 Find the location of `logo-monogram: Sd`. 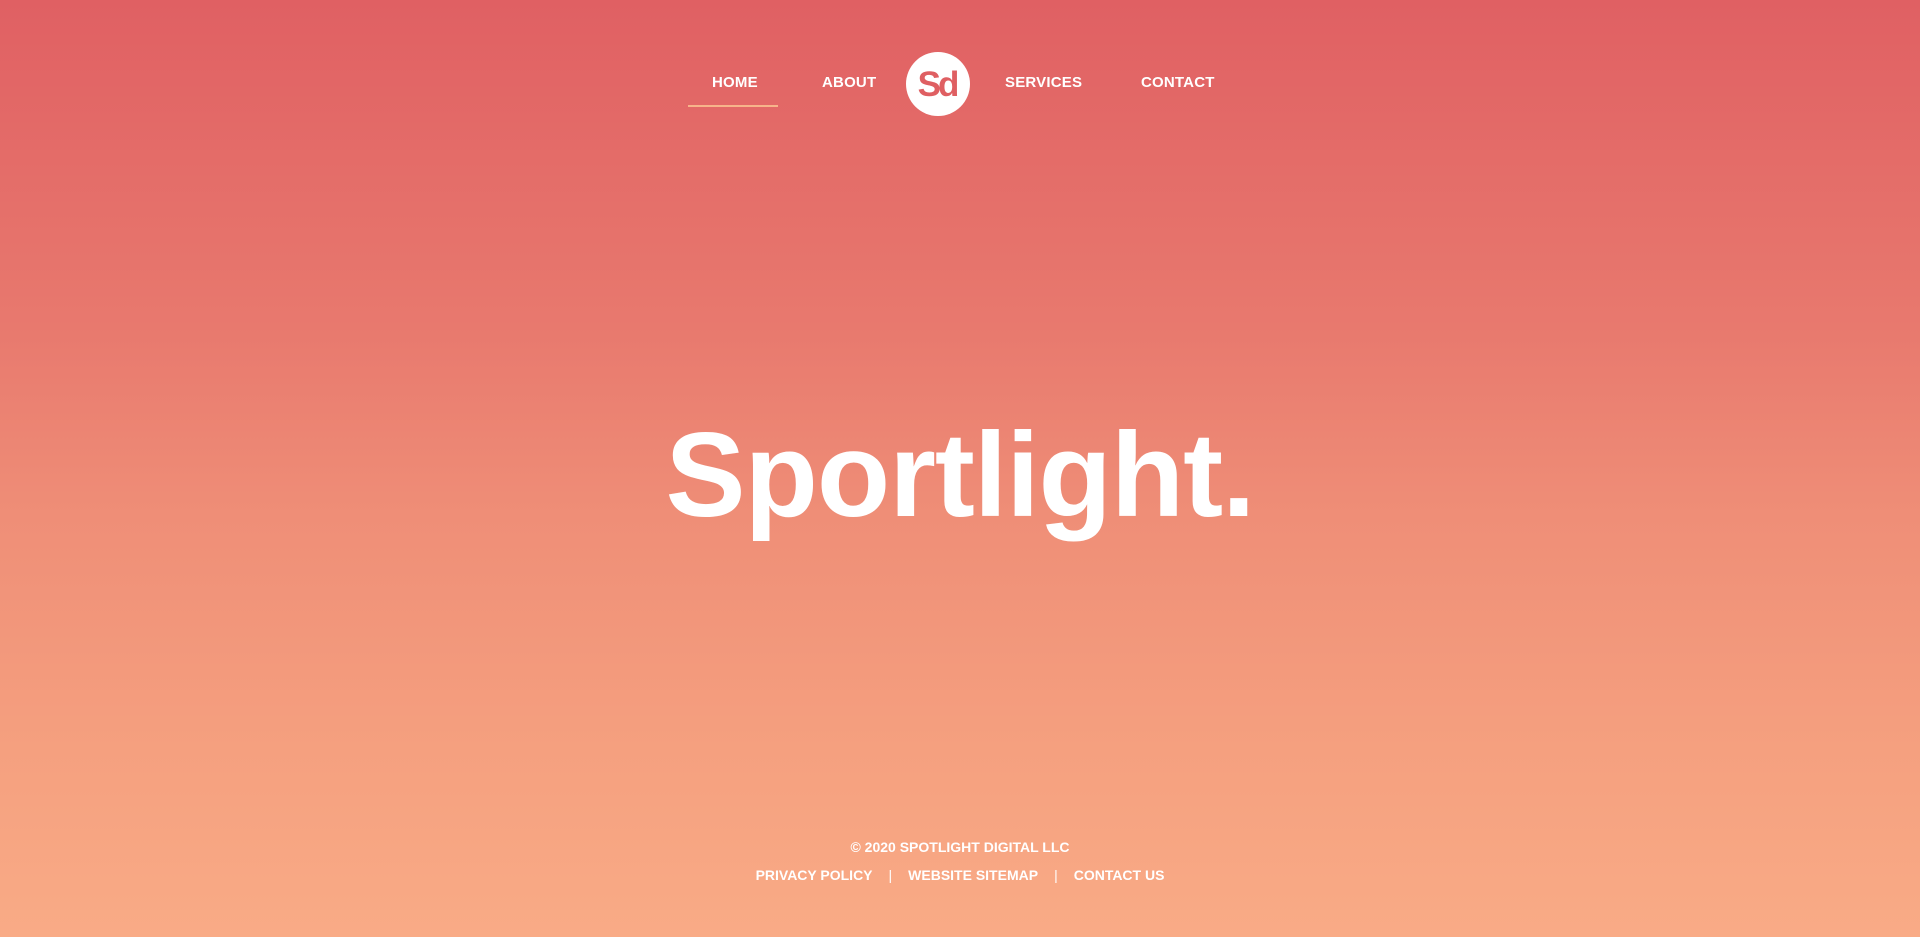

logo-monogram: Sd is located at coordinates (938, 84).